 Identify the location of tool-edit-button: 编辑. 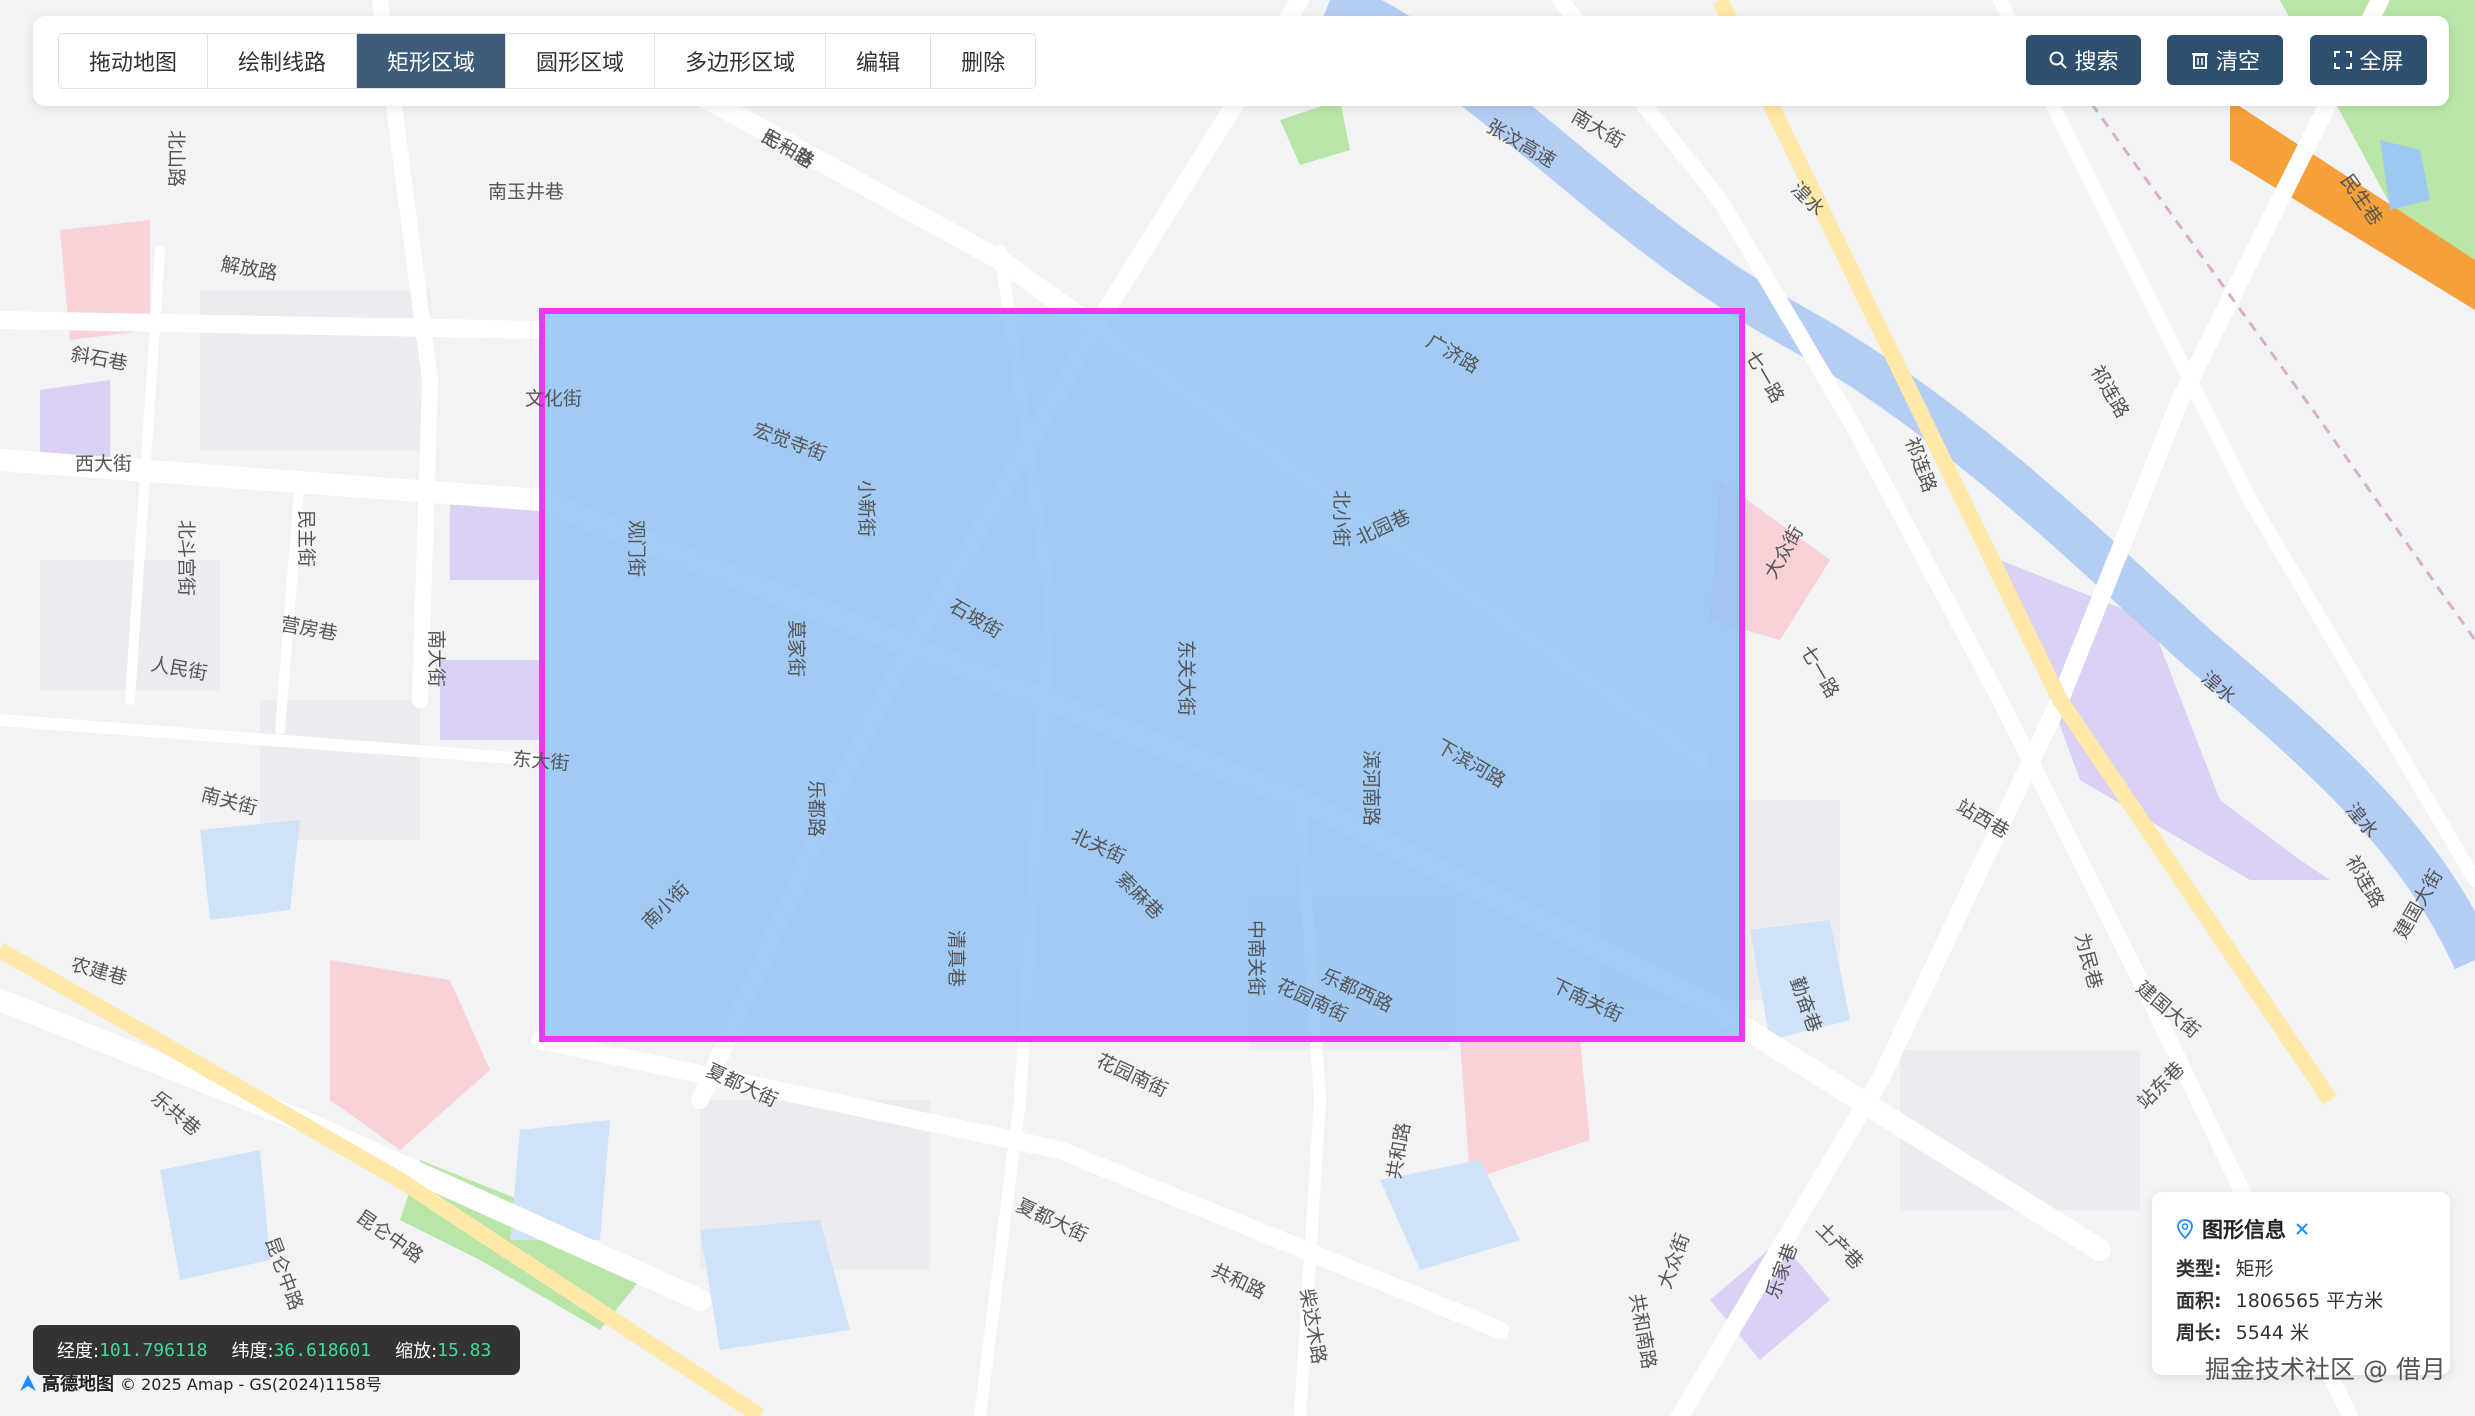
(879, 61).